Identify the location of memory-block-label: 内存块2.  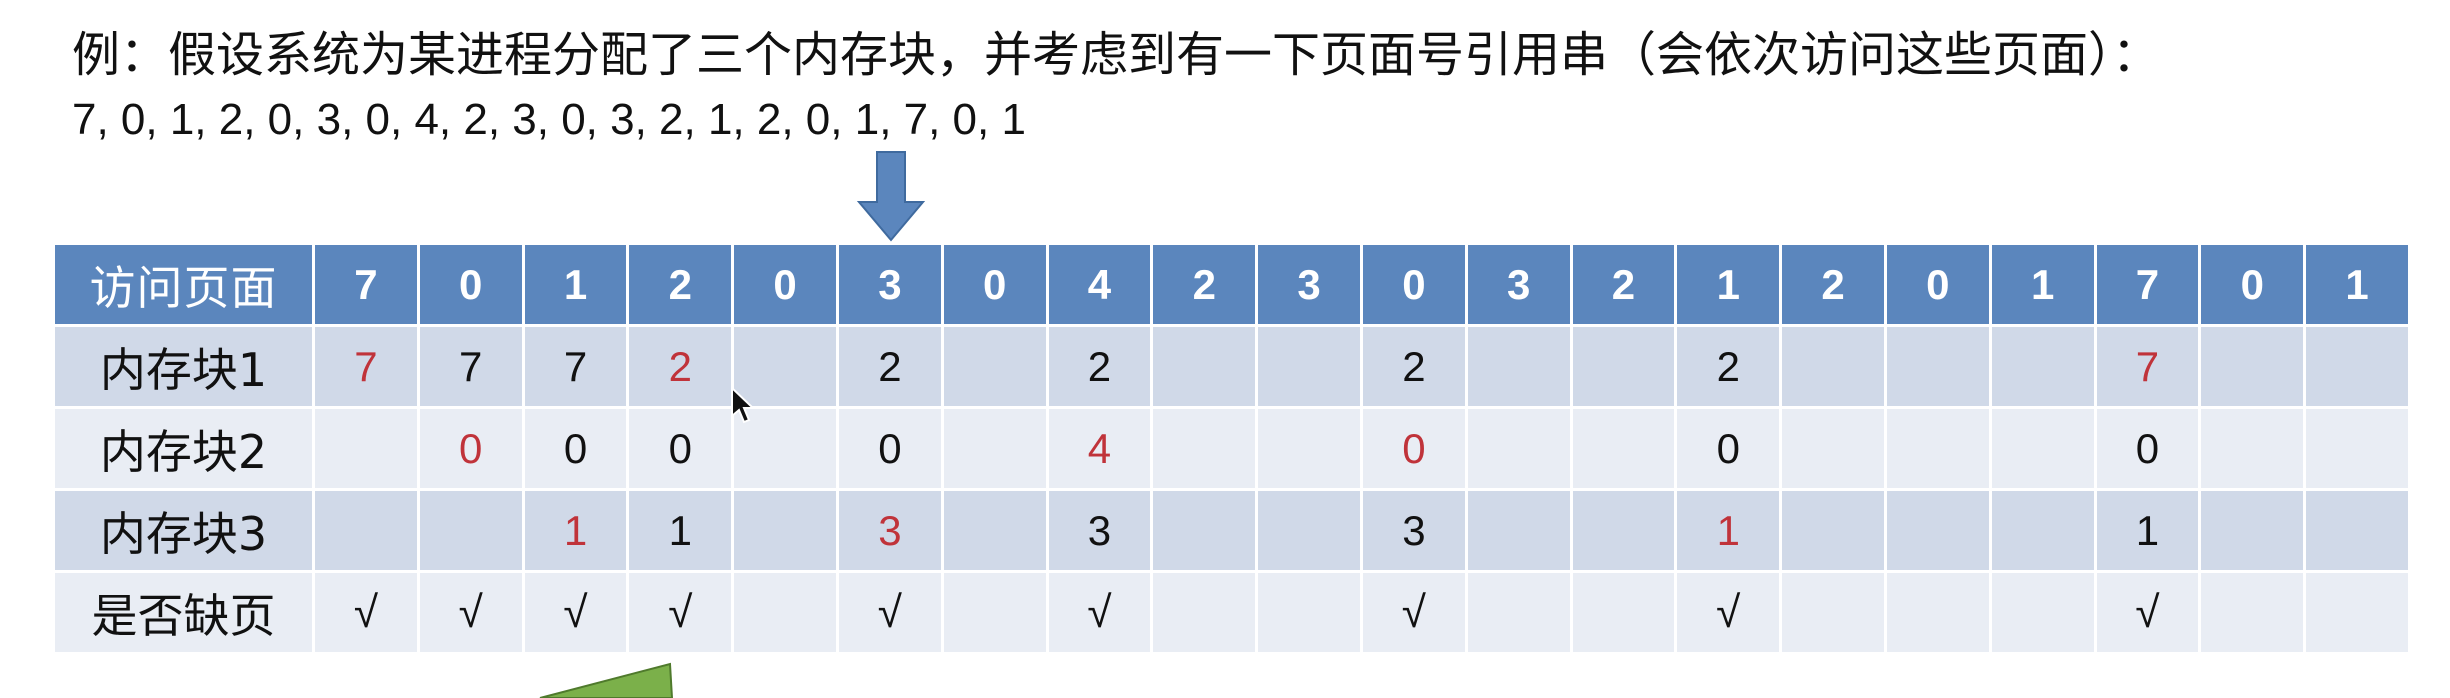
(183, 448).